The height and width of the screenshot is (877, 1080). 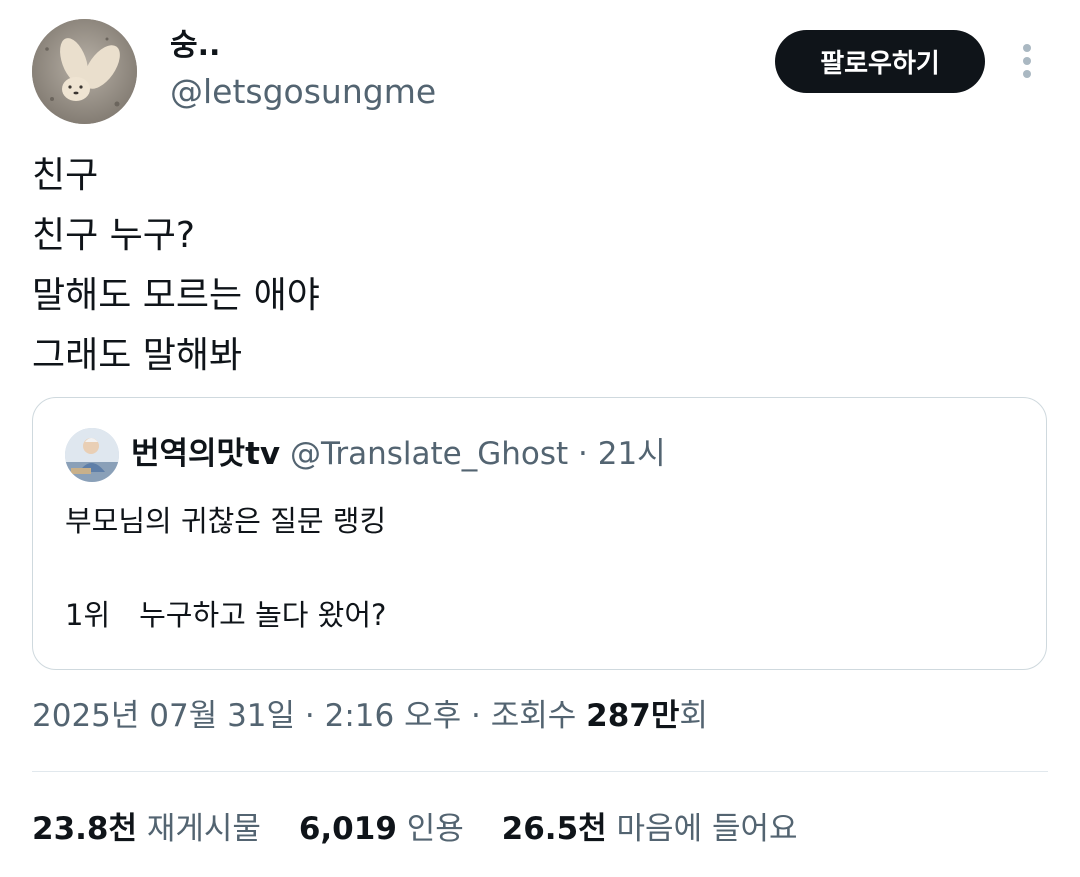 I want to click on tweet-text-line: 말해도 모르는 애야, so click(x=176, y=295).